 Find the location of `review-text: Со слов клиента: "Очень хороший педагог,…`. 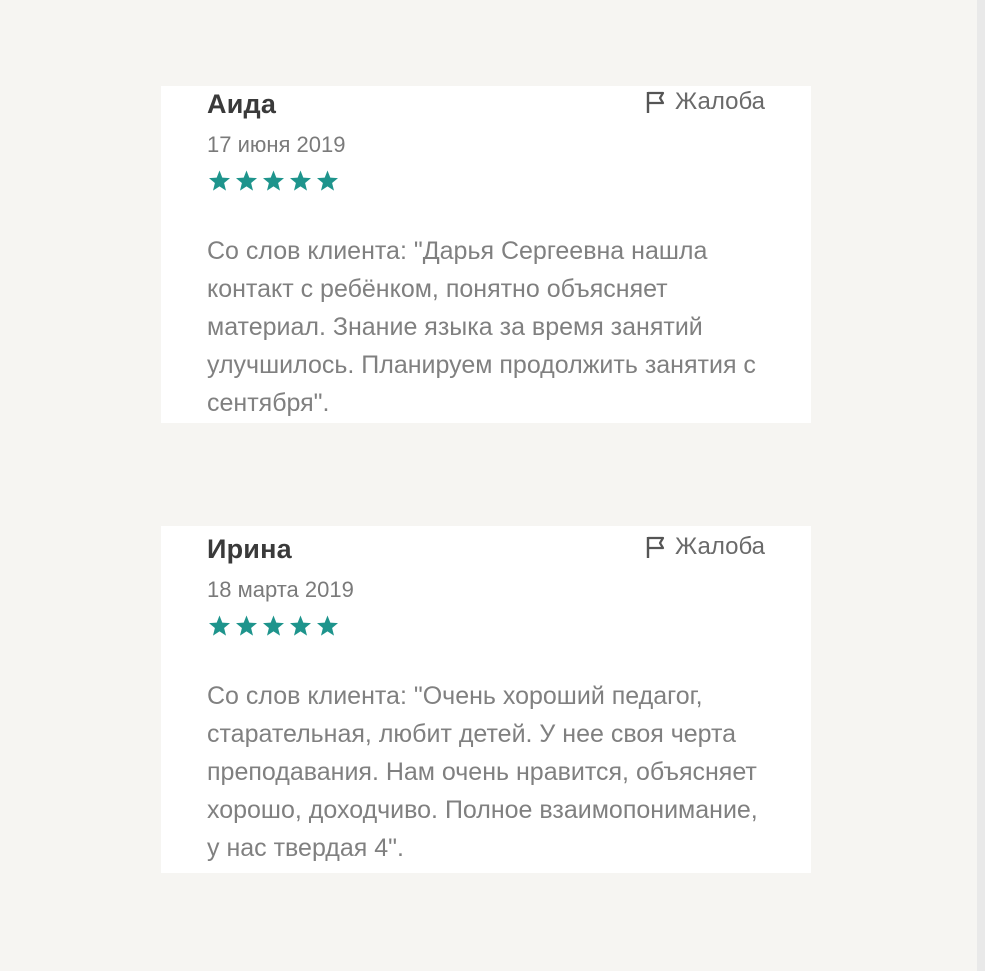

review-text: Со слов клиента: "Очень хороший педагог,… is located at coordinates (482, 772).